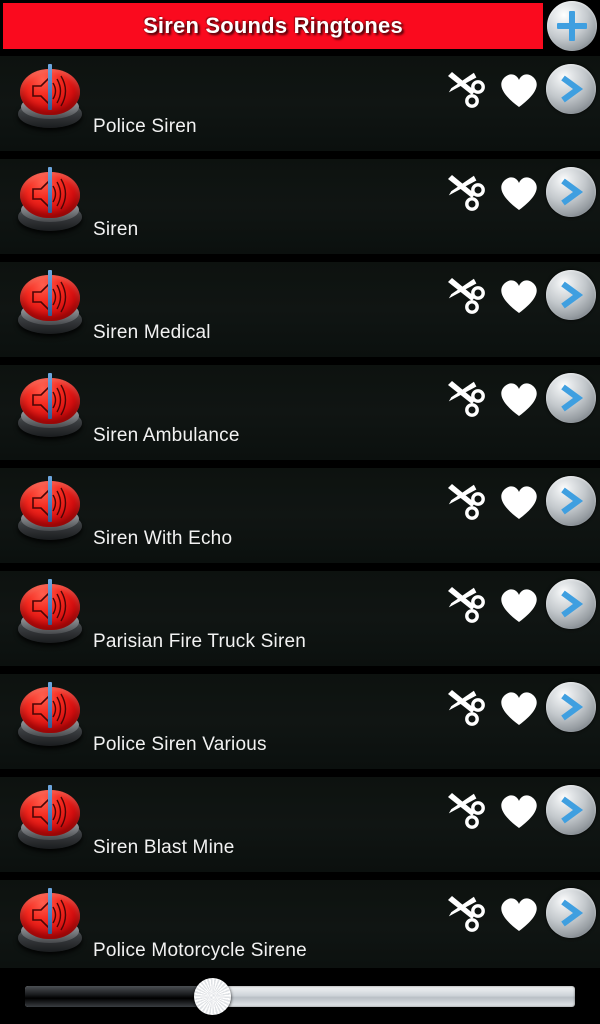 Image resolution: width=600 pixels, height=1024 pixels. What do you see at coordinates (300, 618) in the screenshot?
I see `list-item: Parisian Fire Truck Siren` at bounding box center [300, 618].